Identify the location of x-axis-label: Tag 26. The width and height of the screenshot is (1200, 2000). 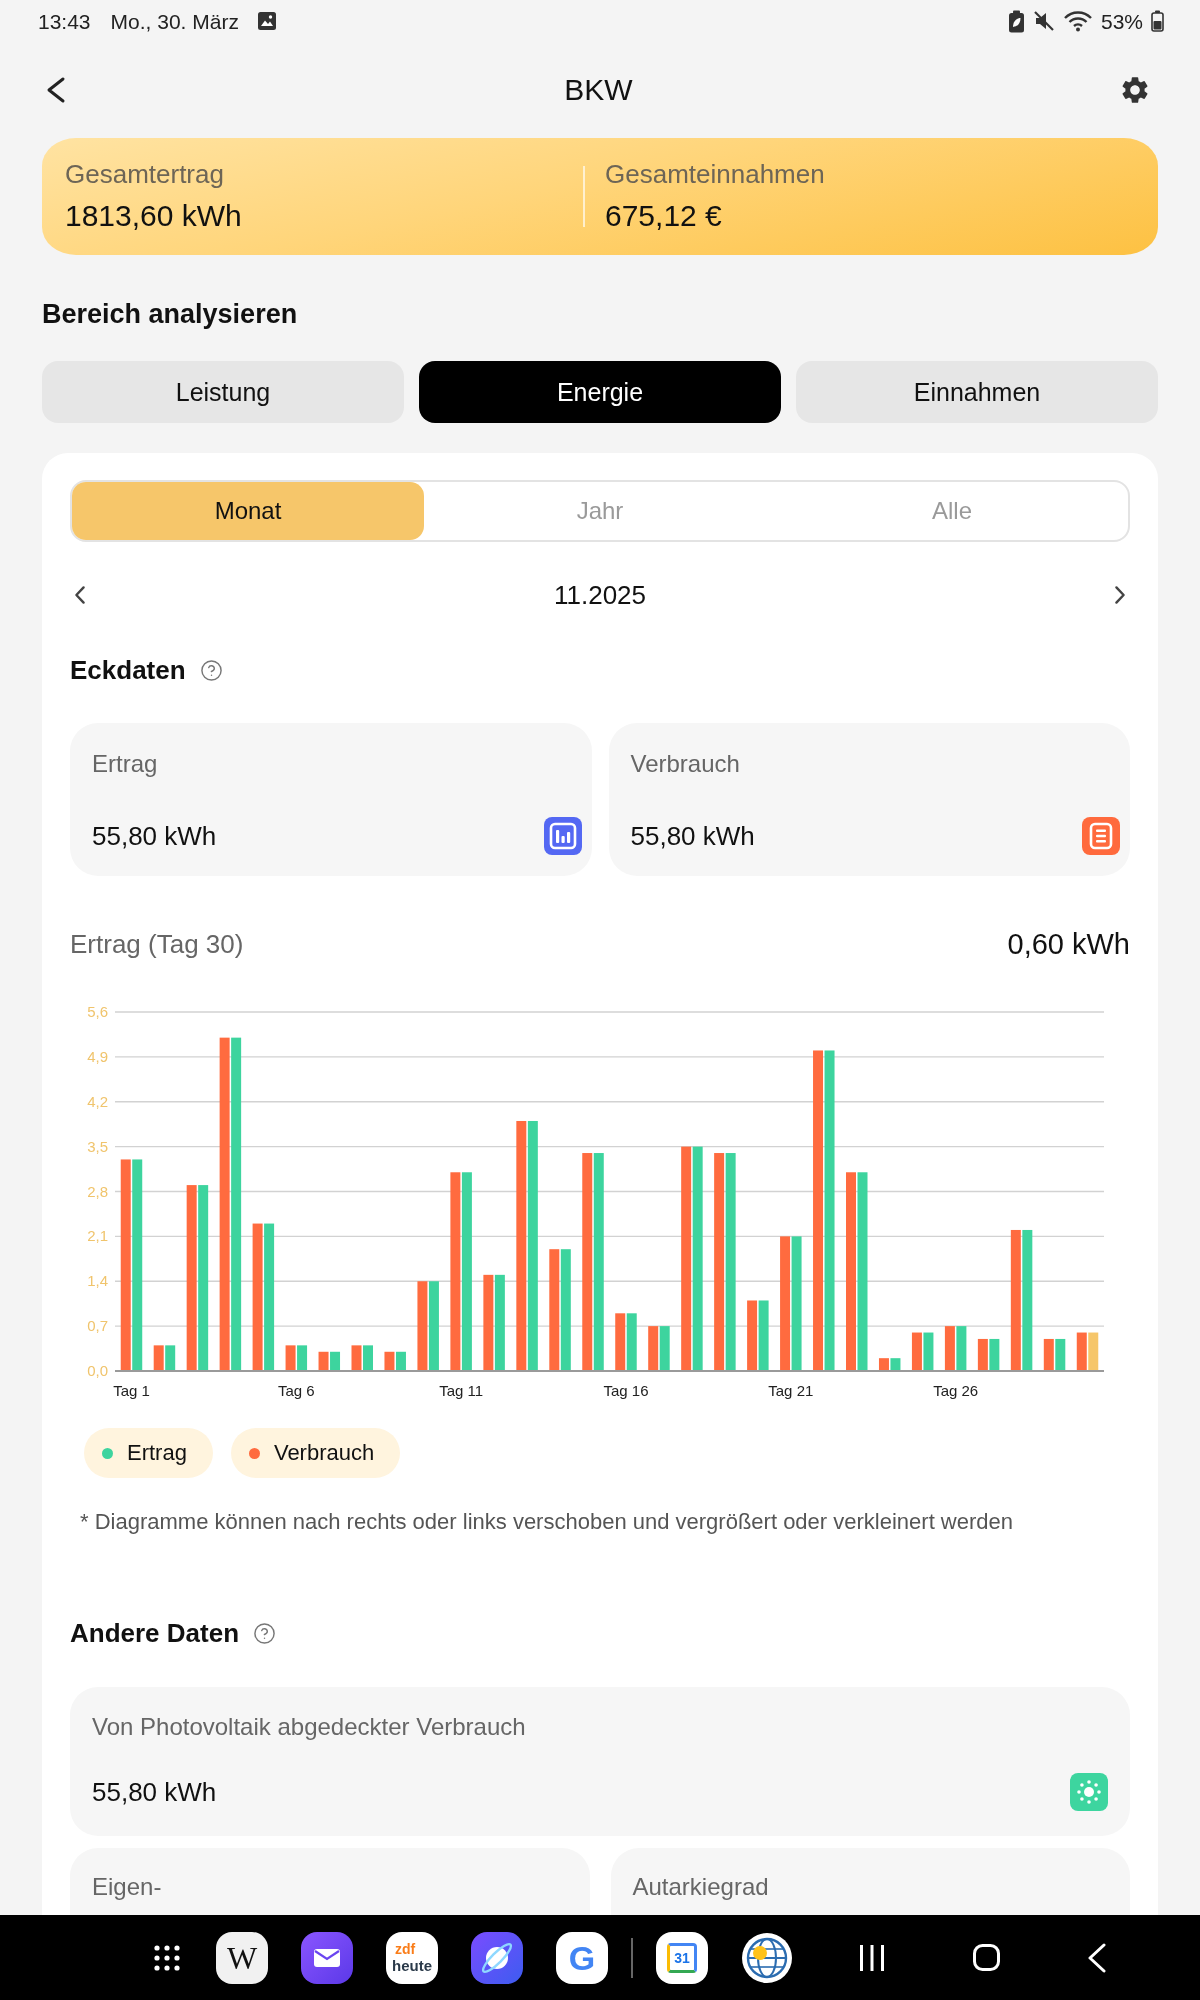
(956, 1390).